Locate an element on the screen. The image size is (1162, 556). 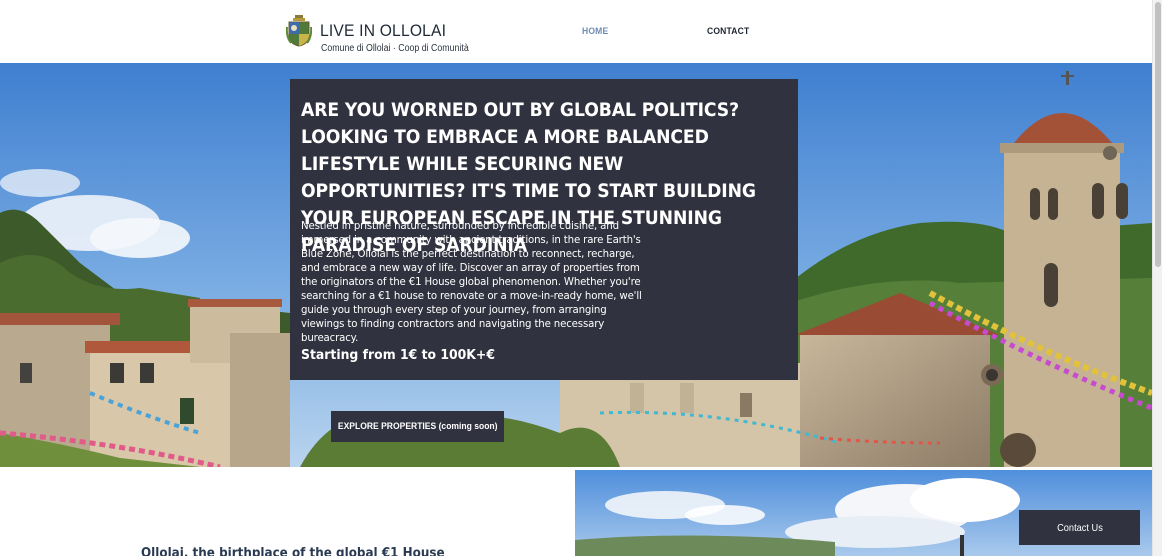
hero-price-line: Starting from 1€ to 100K+€ is located at coordinates (398, 355).